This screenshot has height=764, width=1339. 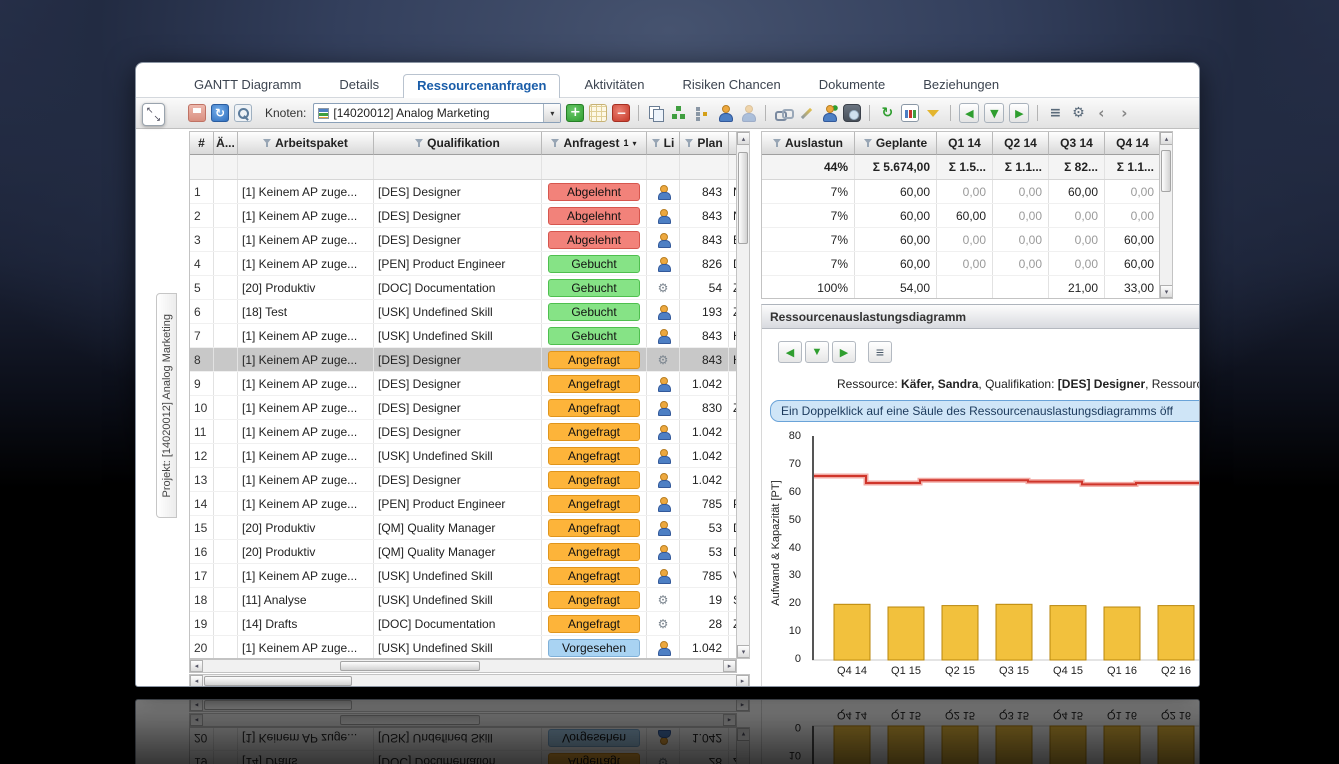 What do you see at coordinates (994, 113) in the screenshot?
I see `nav-down-icon` at bounding box center [994, 113].